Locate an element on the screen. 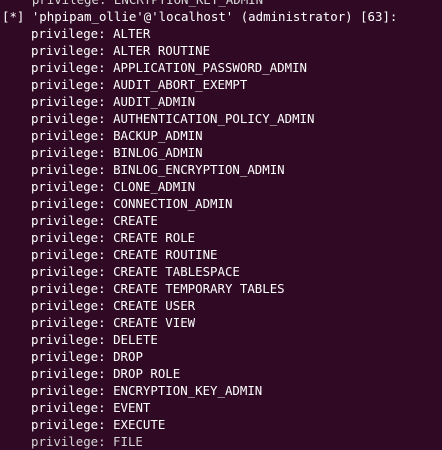  privilege-line: privilege: BINLOG_ENCRYPTION_ADMIN is located at coordinates (221, 169).